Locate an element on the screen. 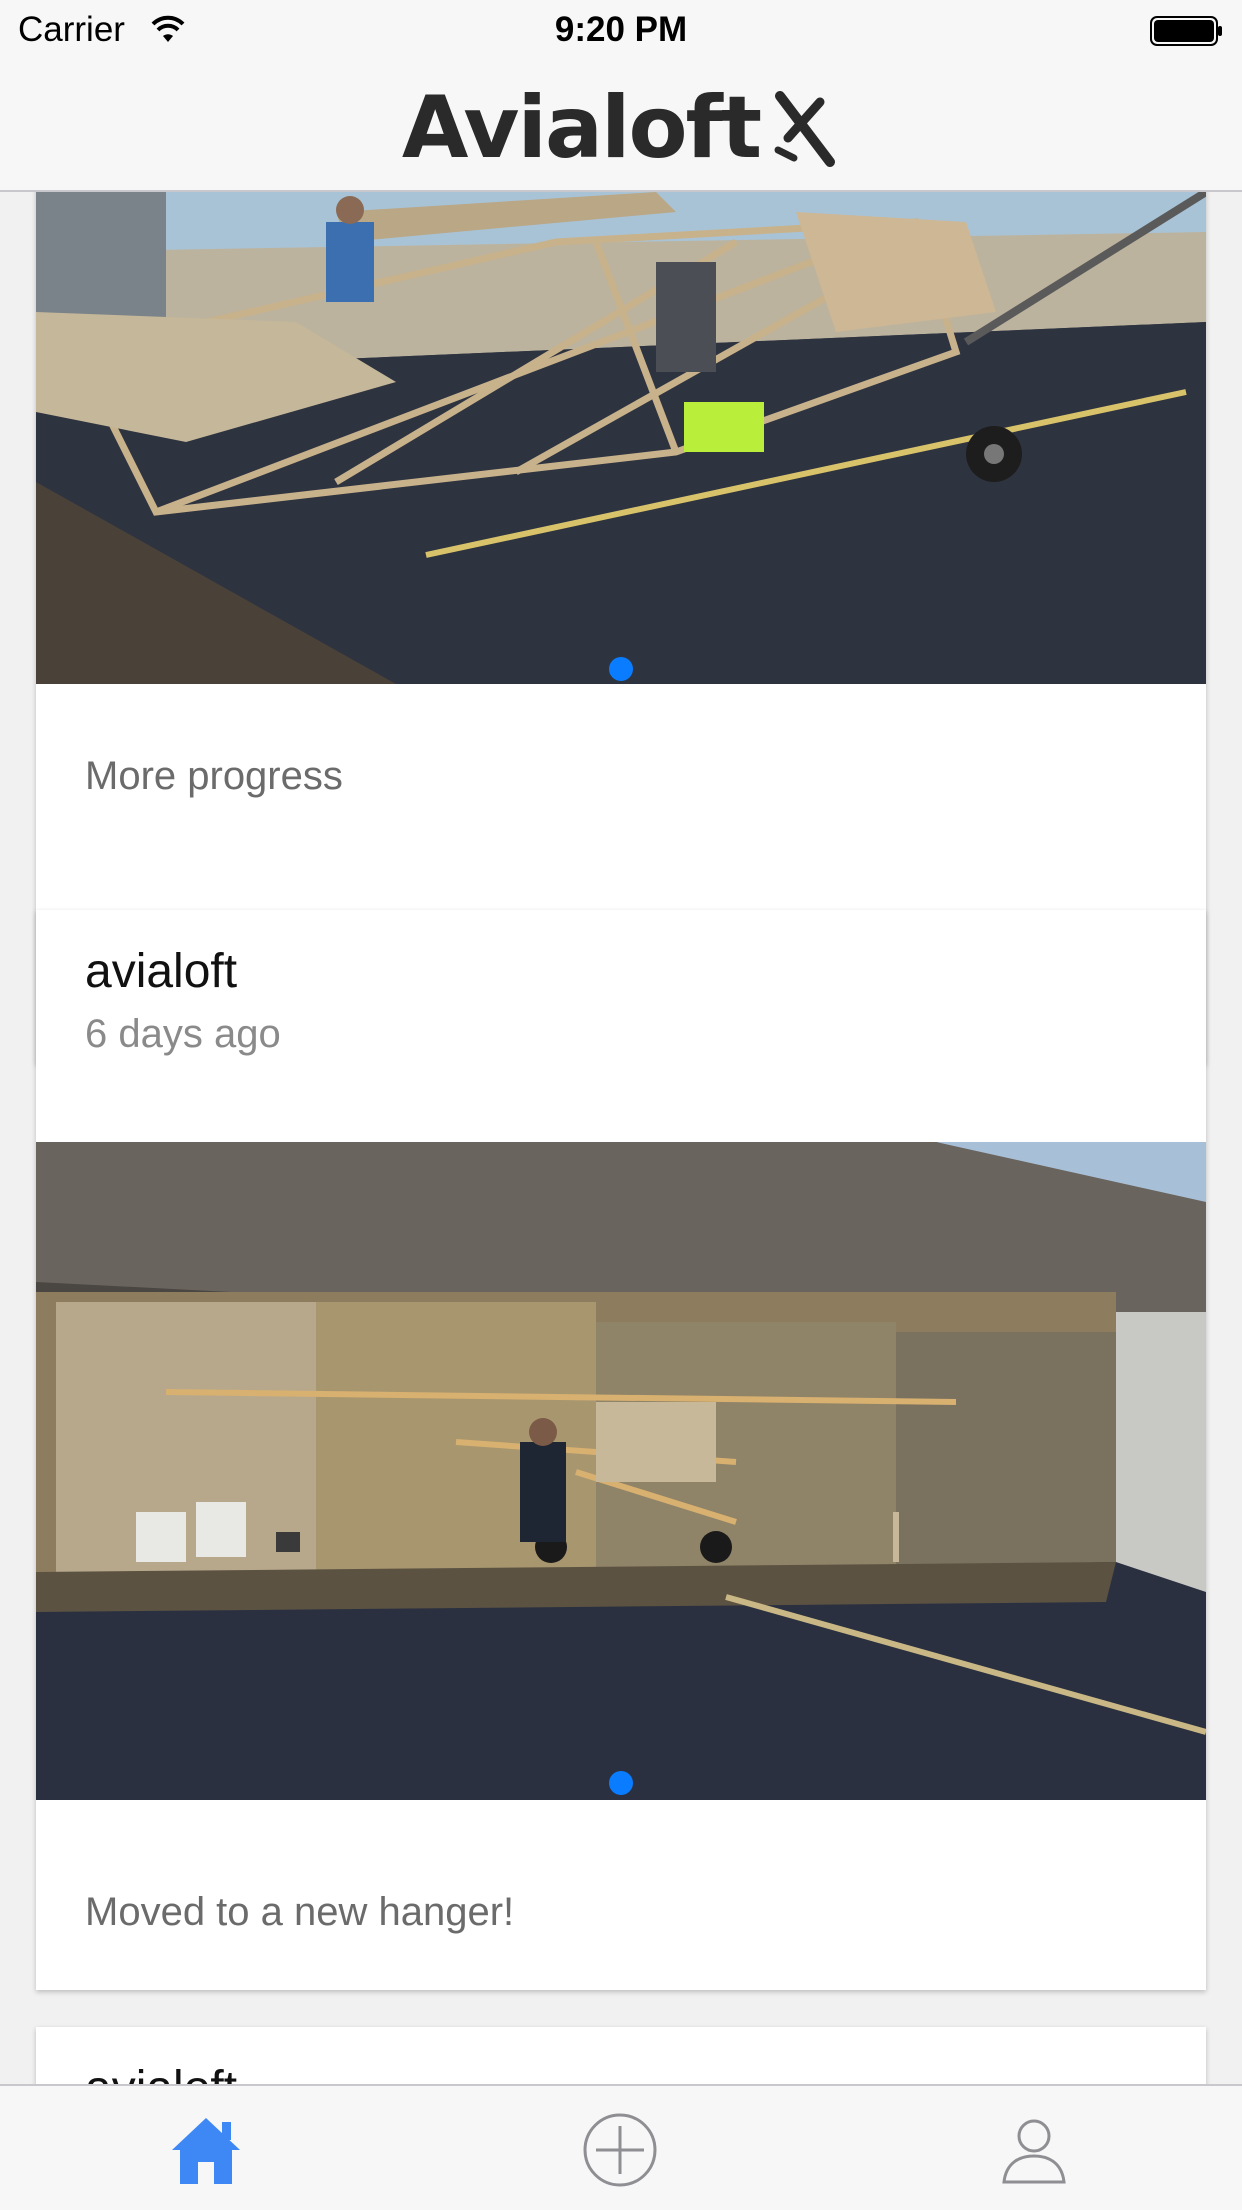 This screenshot has width=1242, height=2210. tab-bar is located at coordinates (621, 2147).